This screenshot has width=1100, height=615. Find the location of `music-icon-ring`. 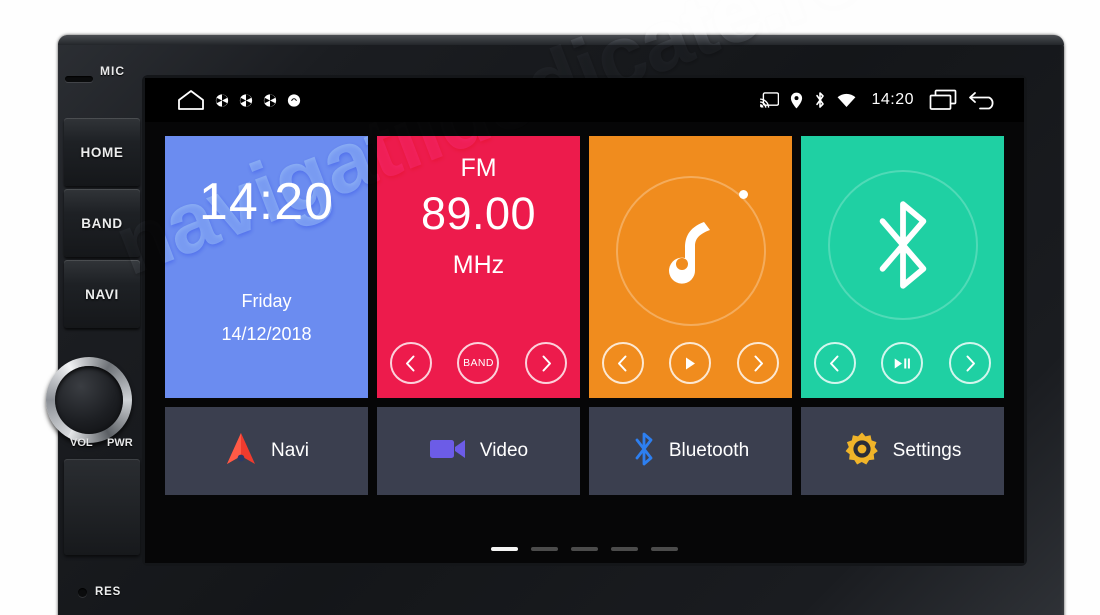

music-icon-ring is located at coordinates (690, 251).